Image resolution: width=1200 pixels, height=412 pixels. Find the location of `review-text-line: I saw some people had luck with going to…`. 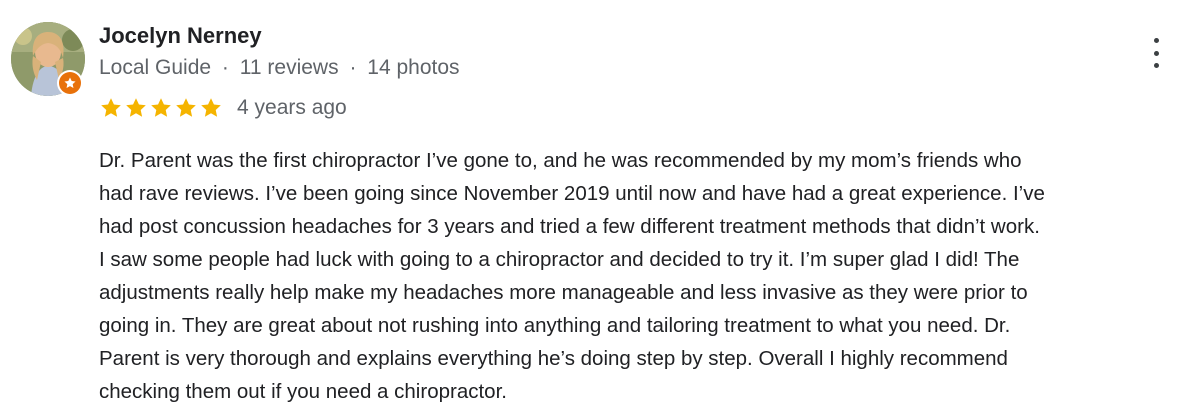

review-text-line: I saw some people had luck with going to… is located at coordinates (559, 259).